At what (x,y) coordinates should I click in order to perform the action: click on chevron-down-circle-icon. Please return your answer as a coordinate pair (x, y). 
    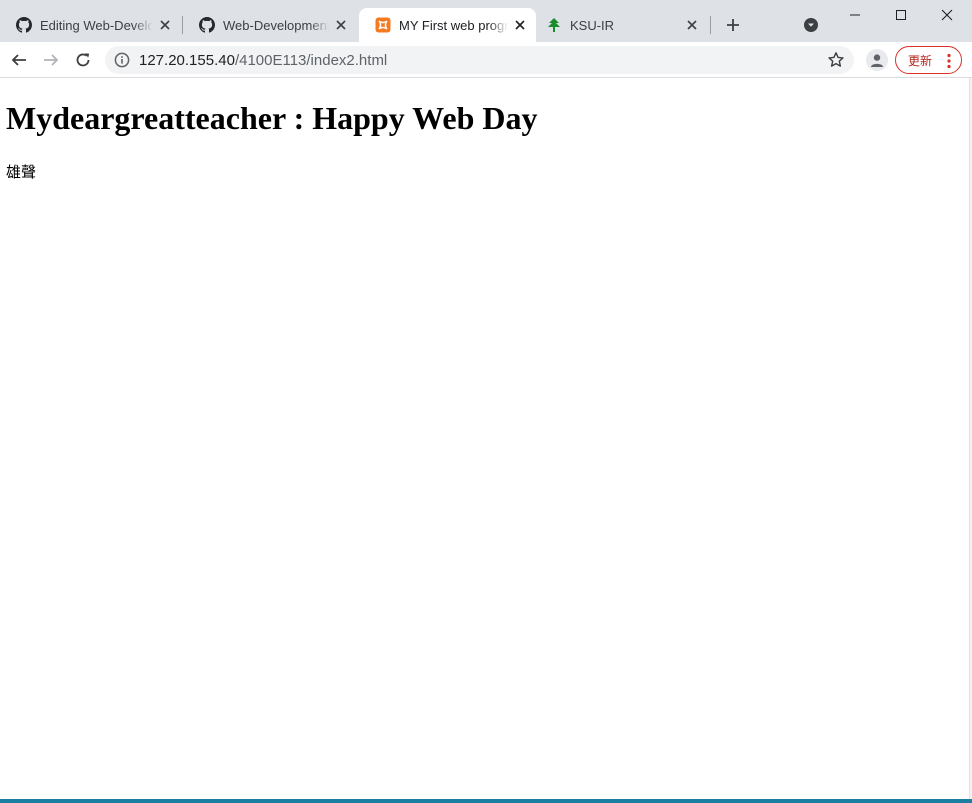
    Looking at the image, I should click on (811, 25).